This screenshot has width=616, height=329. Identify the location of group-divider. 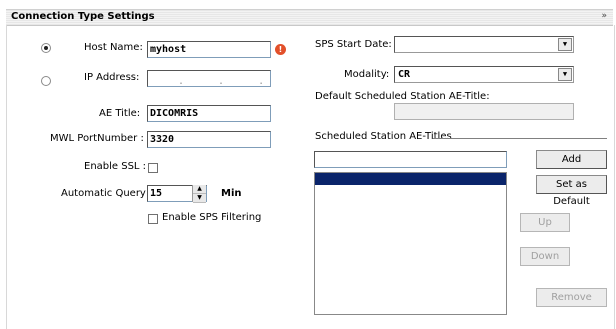
(520, 138).